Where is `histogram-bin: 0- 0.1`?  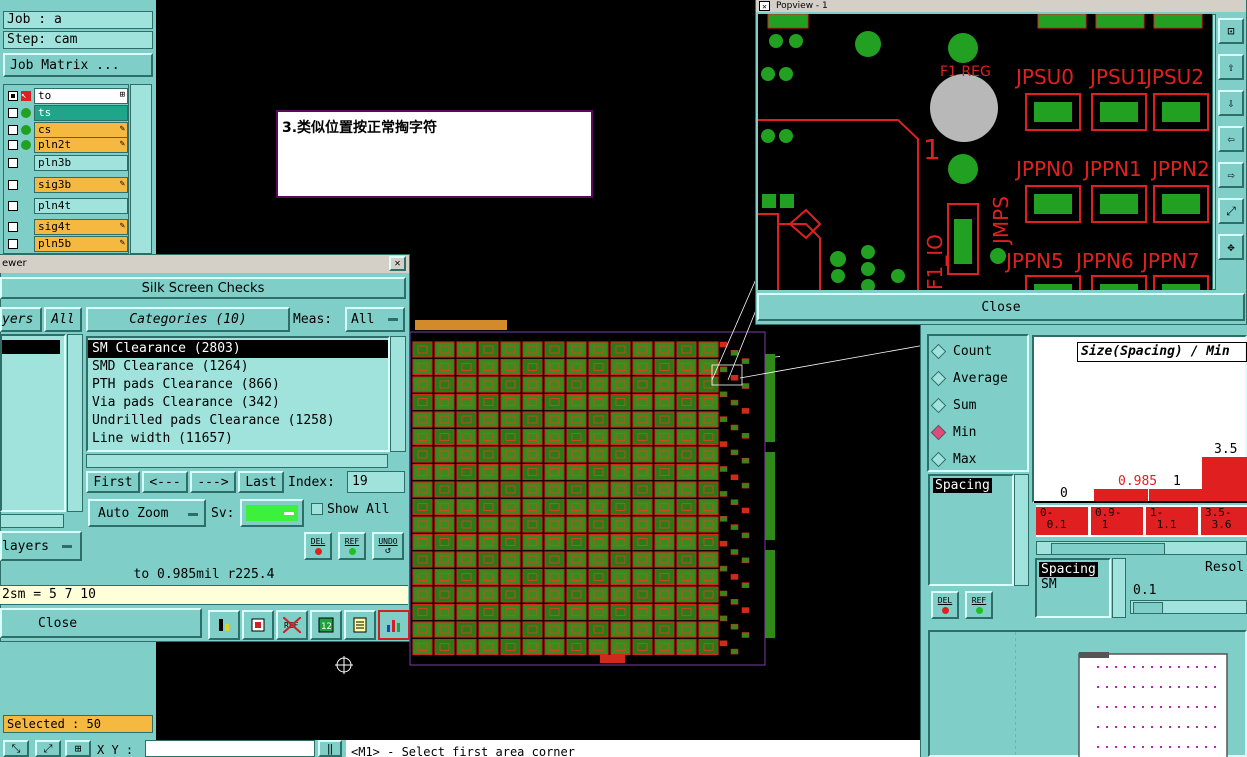 histogram-bin: 0- 0.1 is located at coordinates (1062, 521).